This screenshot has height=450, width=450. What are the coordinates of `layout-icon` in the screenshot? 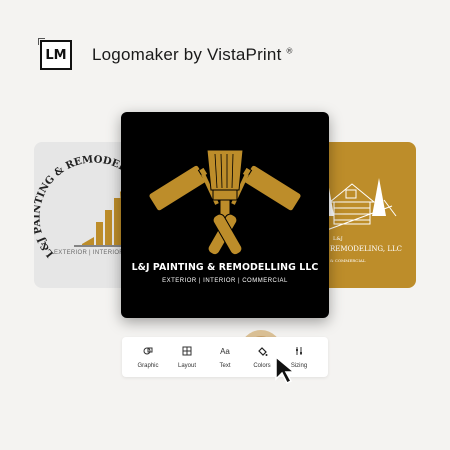 It's located at (187, 352).